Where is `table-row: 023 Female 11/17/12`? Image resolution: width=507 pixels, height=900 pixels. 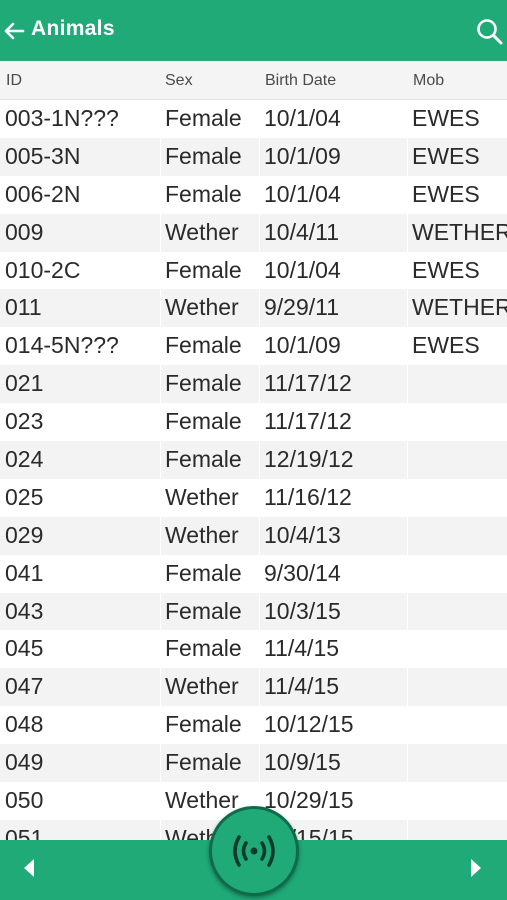
table-row: 023 Female 11/17/12 is located at coordinates (253, 422).